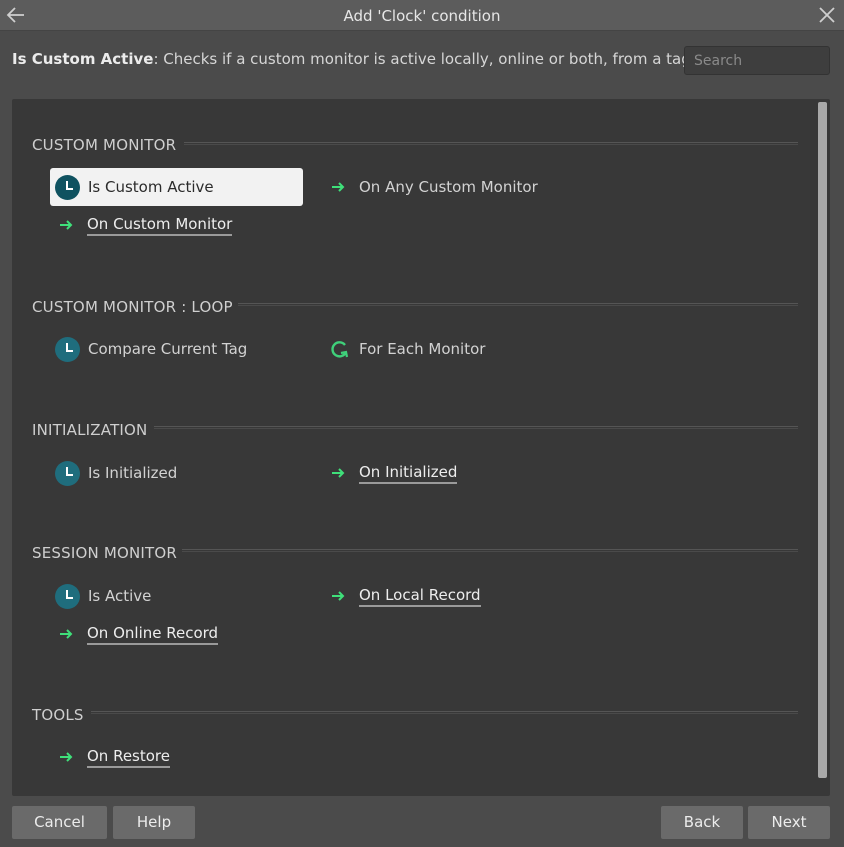 Image resolution: width=844 pixels, height=847 pixels. Describe the element at coordinates (151, 187) in the screenshot. I see `item-label: Is Custom Active` at that location.